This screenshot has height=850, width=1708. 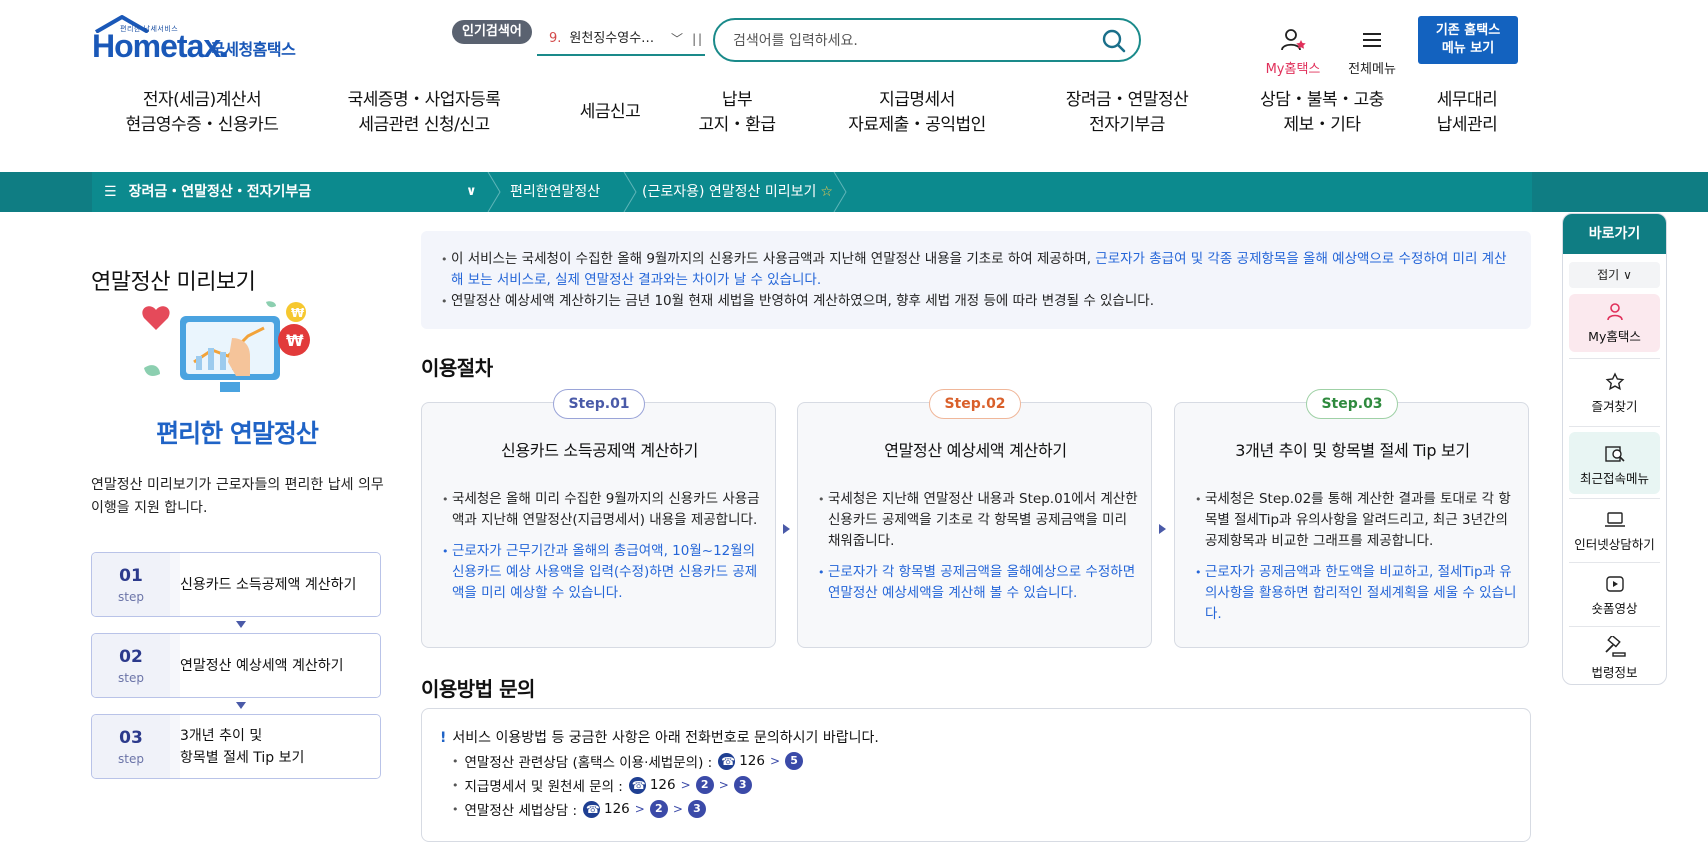 I want to click on step-badge: Step.01, so click(x=599, y=404).